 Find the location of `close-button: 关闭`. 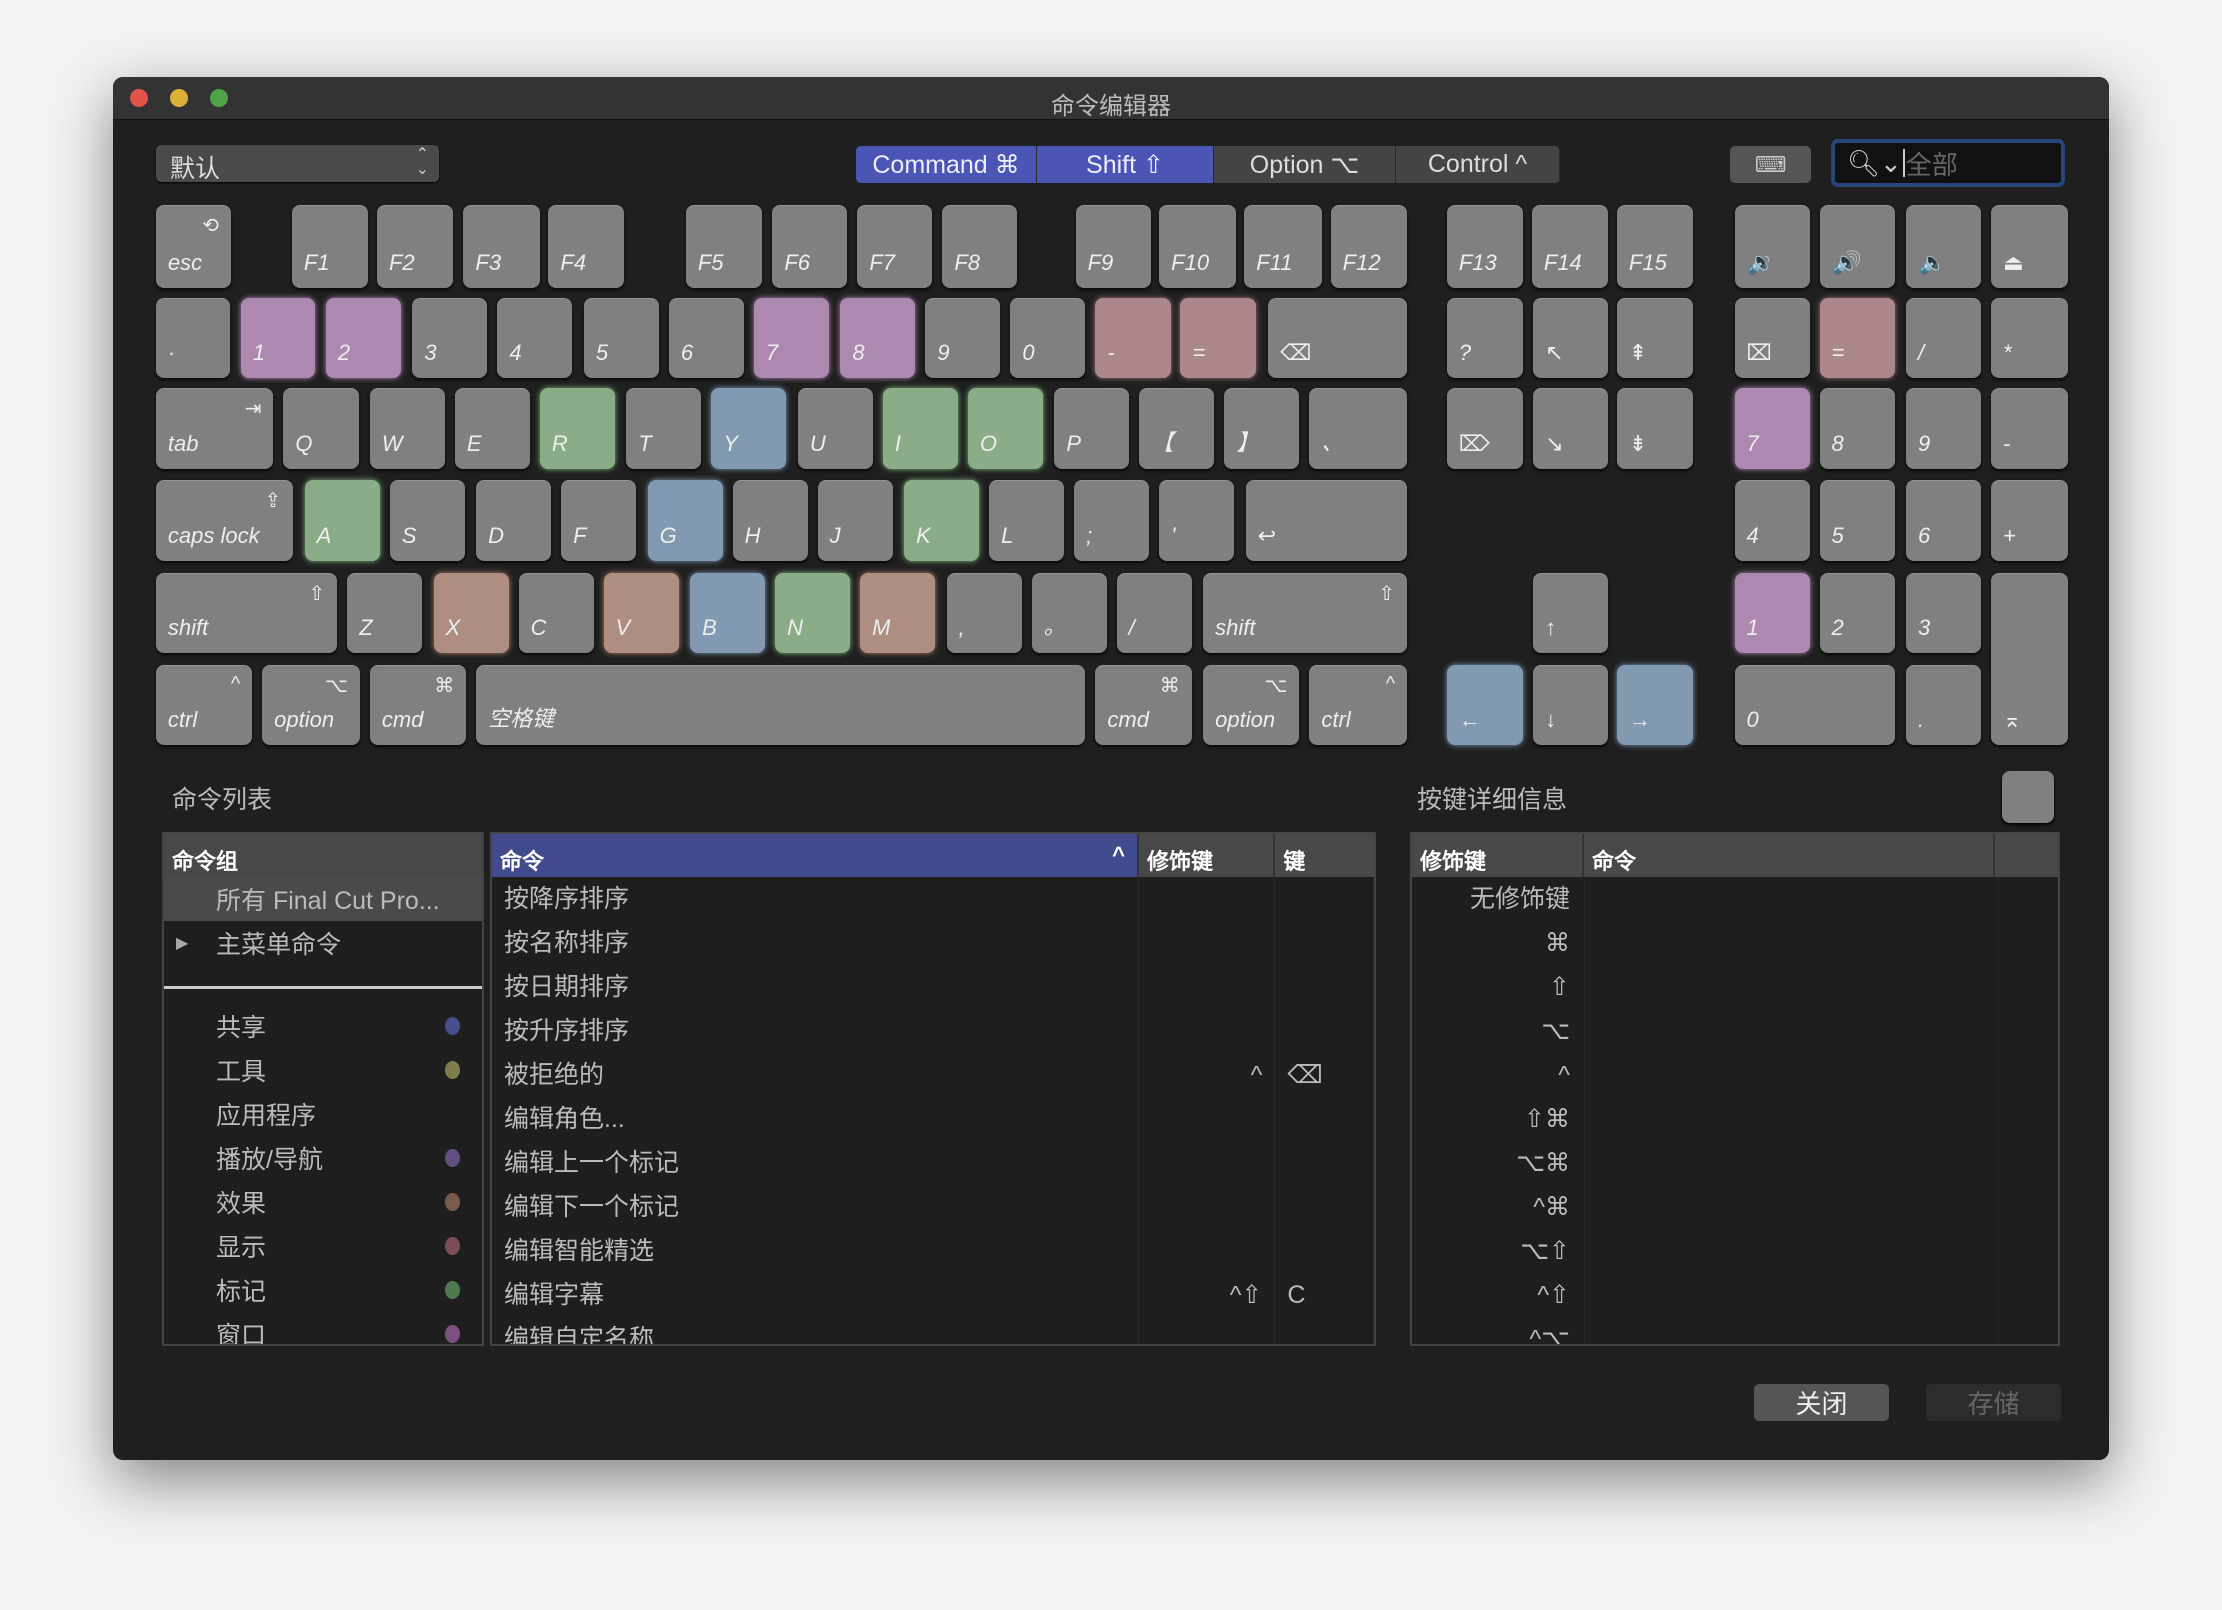

close-button: 关闭 is located at coordinates (1821, 1402).